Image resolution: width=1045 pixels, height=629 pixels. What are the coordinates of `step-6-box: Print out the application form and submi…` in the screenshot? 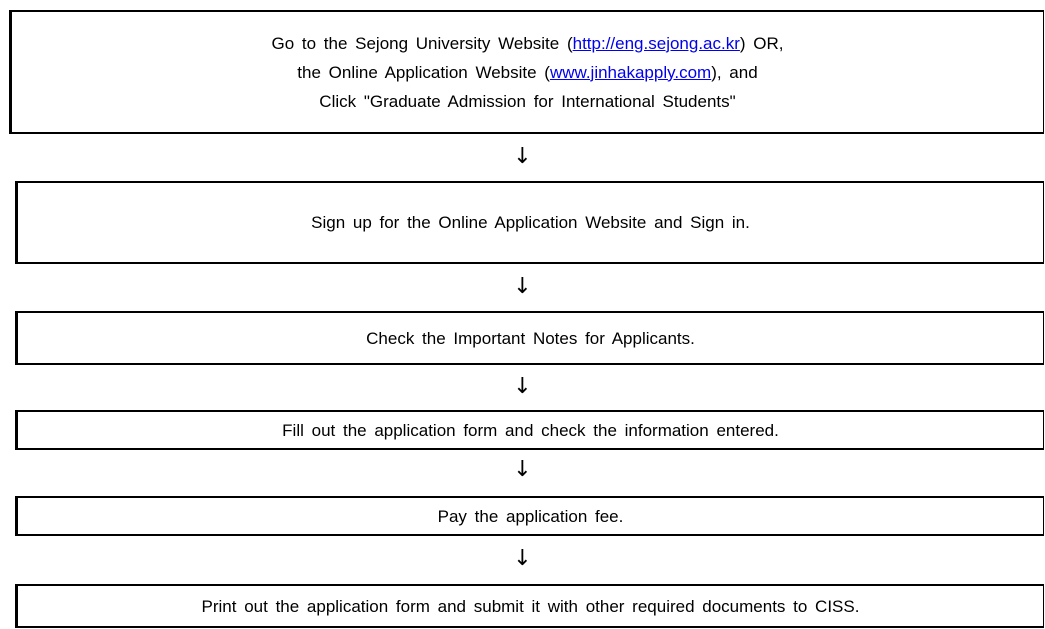 It's located at (529, 606).